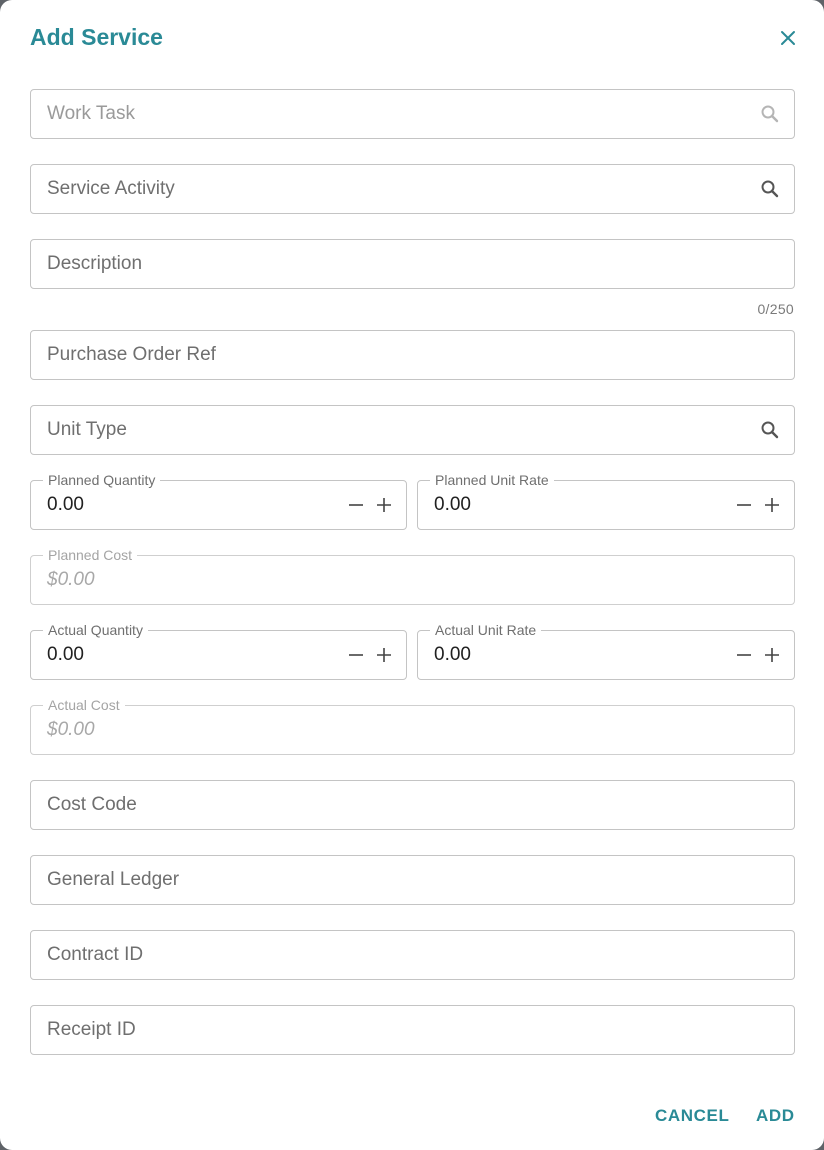 The height and width of the screenshot is (1150, 824). I want to click on general-ledger-placeholder: General Ledger, so click(113, 879).